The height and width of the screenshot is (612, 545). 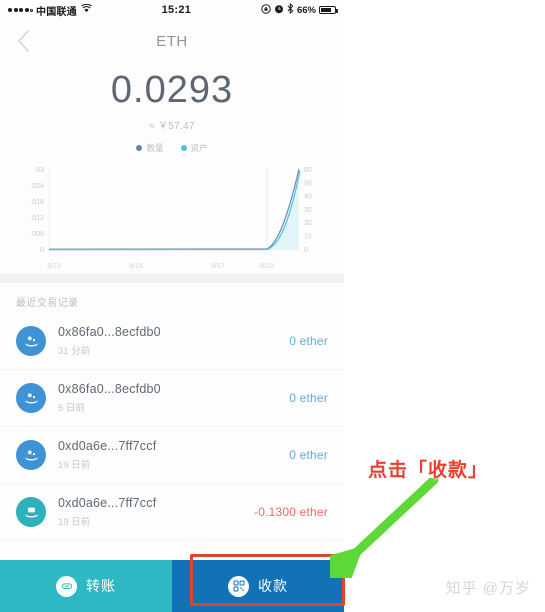 What do you see at coordinates (306, 10) in the screenshot?
I see `battery-percent-label: 66%` at bounding box center [306, 10].